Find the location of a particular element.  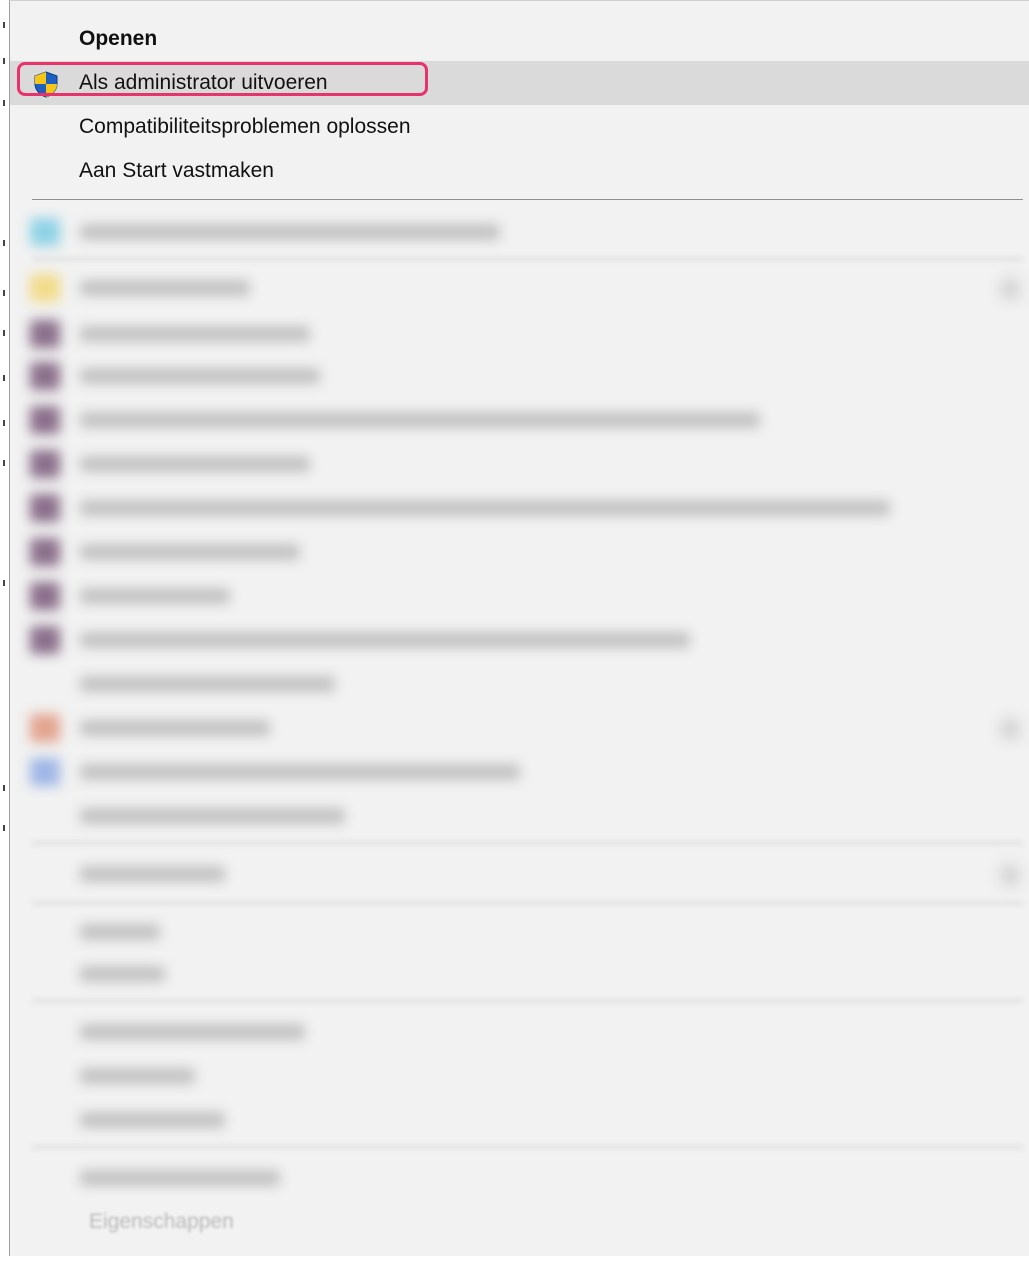

menu-item-run-as-administrator: Als administrator uitvoeren is located at coordinates (519, 83).